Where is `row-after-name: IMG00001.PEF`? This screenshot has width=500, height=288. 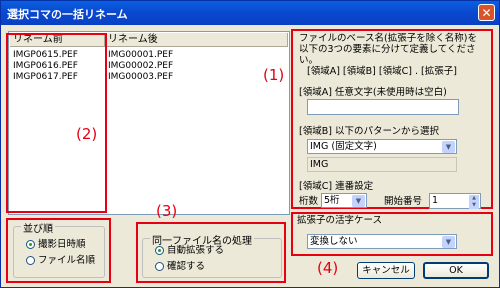 row-after-name: IMG00001.PEF is located at coordinates (140, 55).